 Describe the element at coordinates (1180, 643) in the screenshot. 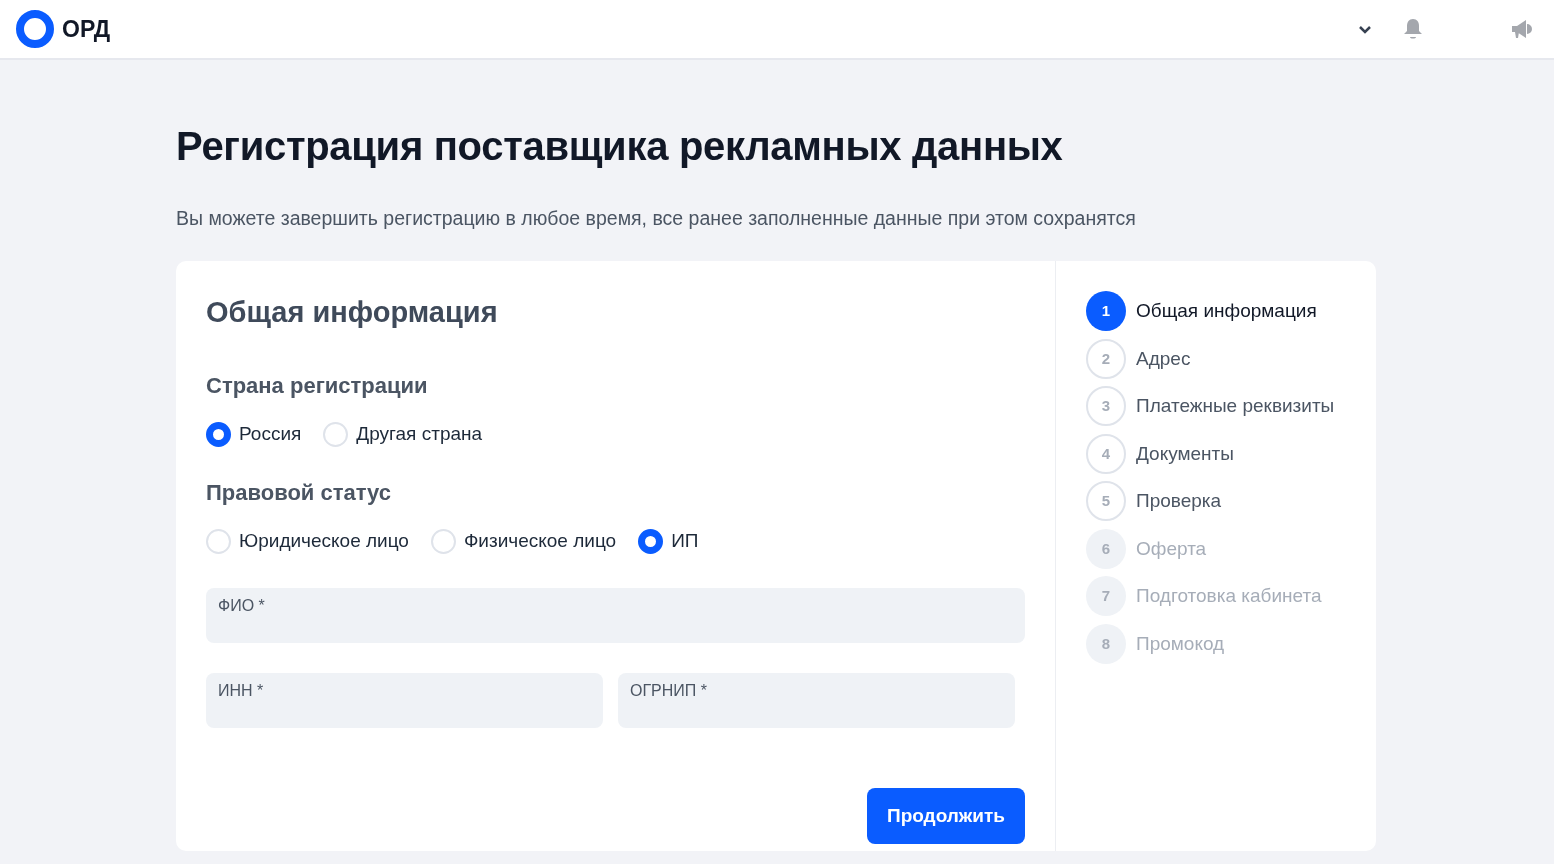

I see `step-label: Промокод` at that location.